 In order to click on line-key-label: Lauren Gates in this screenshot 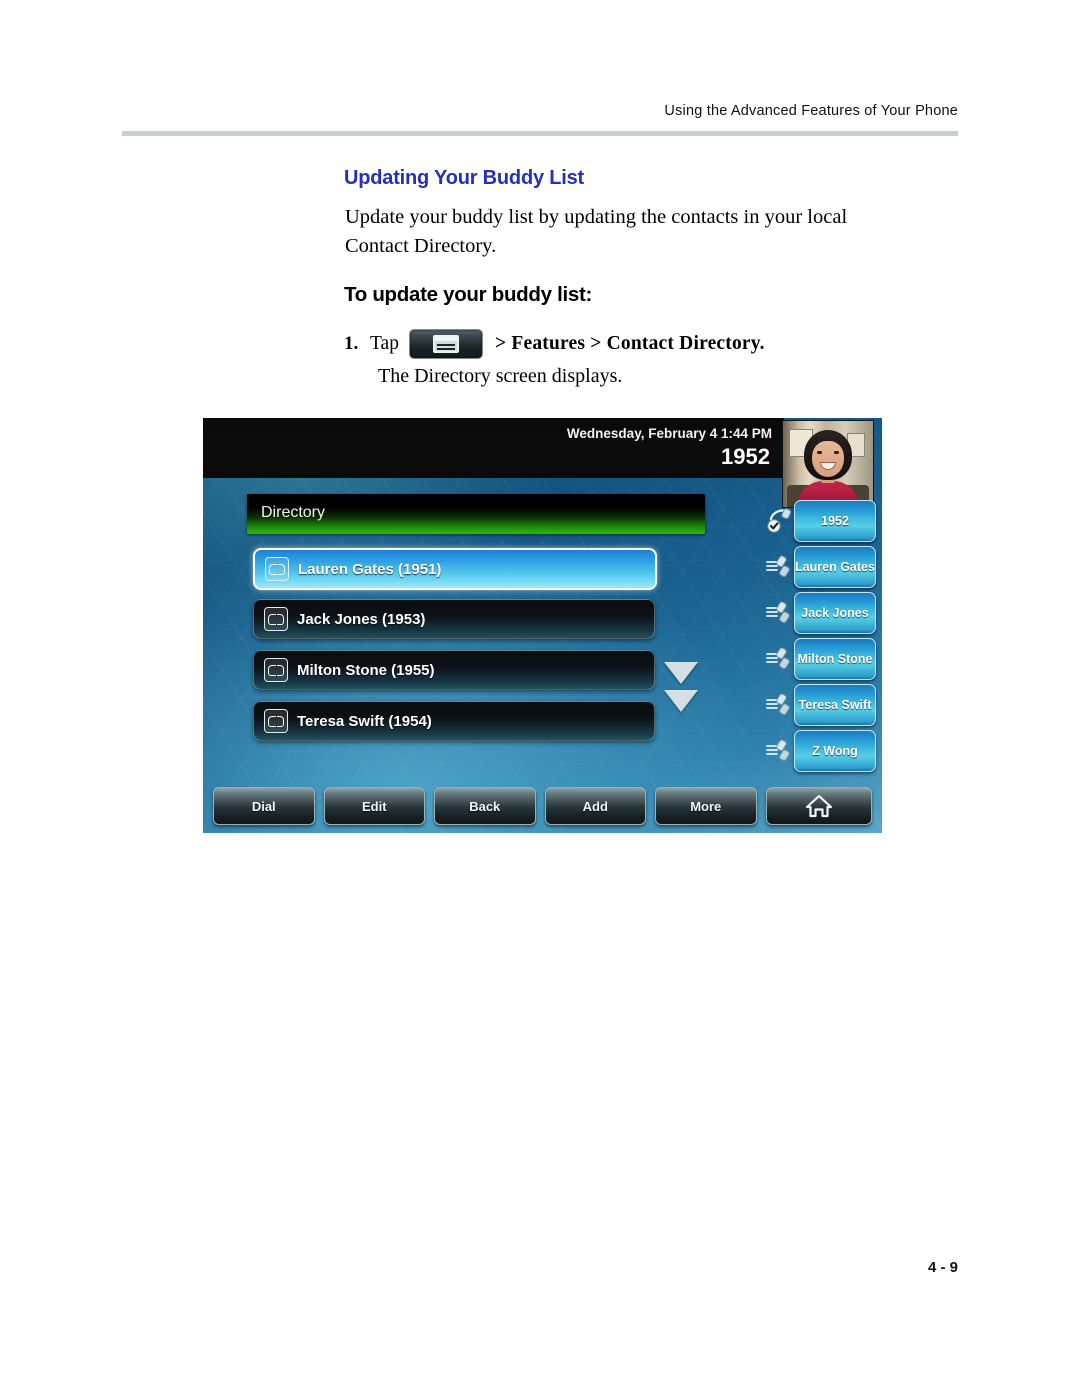, I will do `click(835, 567)`.